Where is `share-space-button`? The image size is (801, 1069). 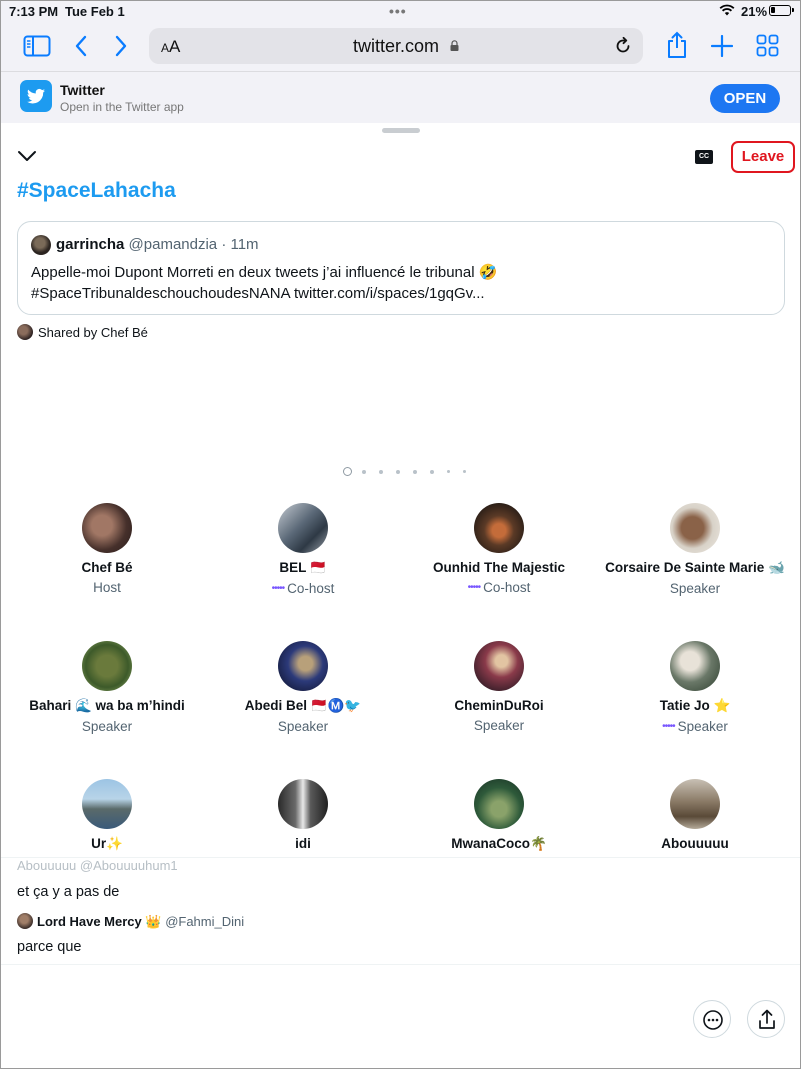
share-space-button is located at coordinates (766, 1019).